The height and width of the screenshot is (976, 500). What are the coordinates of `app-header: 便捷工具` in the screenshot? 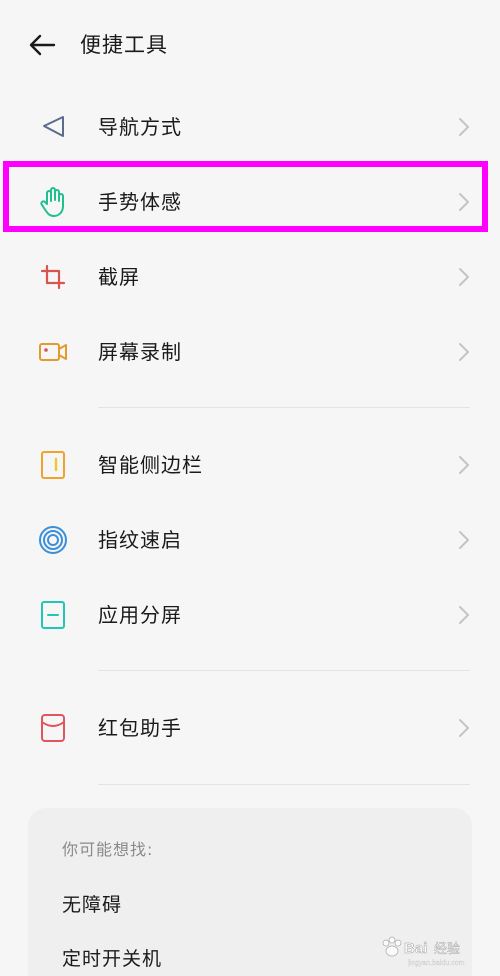 It's located at (250, 46).